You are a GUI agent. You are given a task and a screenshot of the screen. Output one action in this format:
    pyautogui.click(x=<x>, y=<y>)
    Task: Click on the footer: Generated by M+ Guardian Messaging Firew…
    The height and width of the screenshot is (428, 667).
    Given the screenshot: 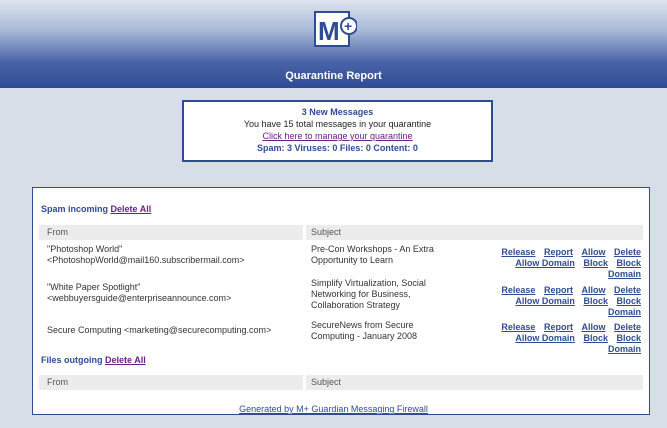 What is the action you would take?
    pyautogui.click(x=333, y=409)
    